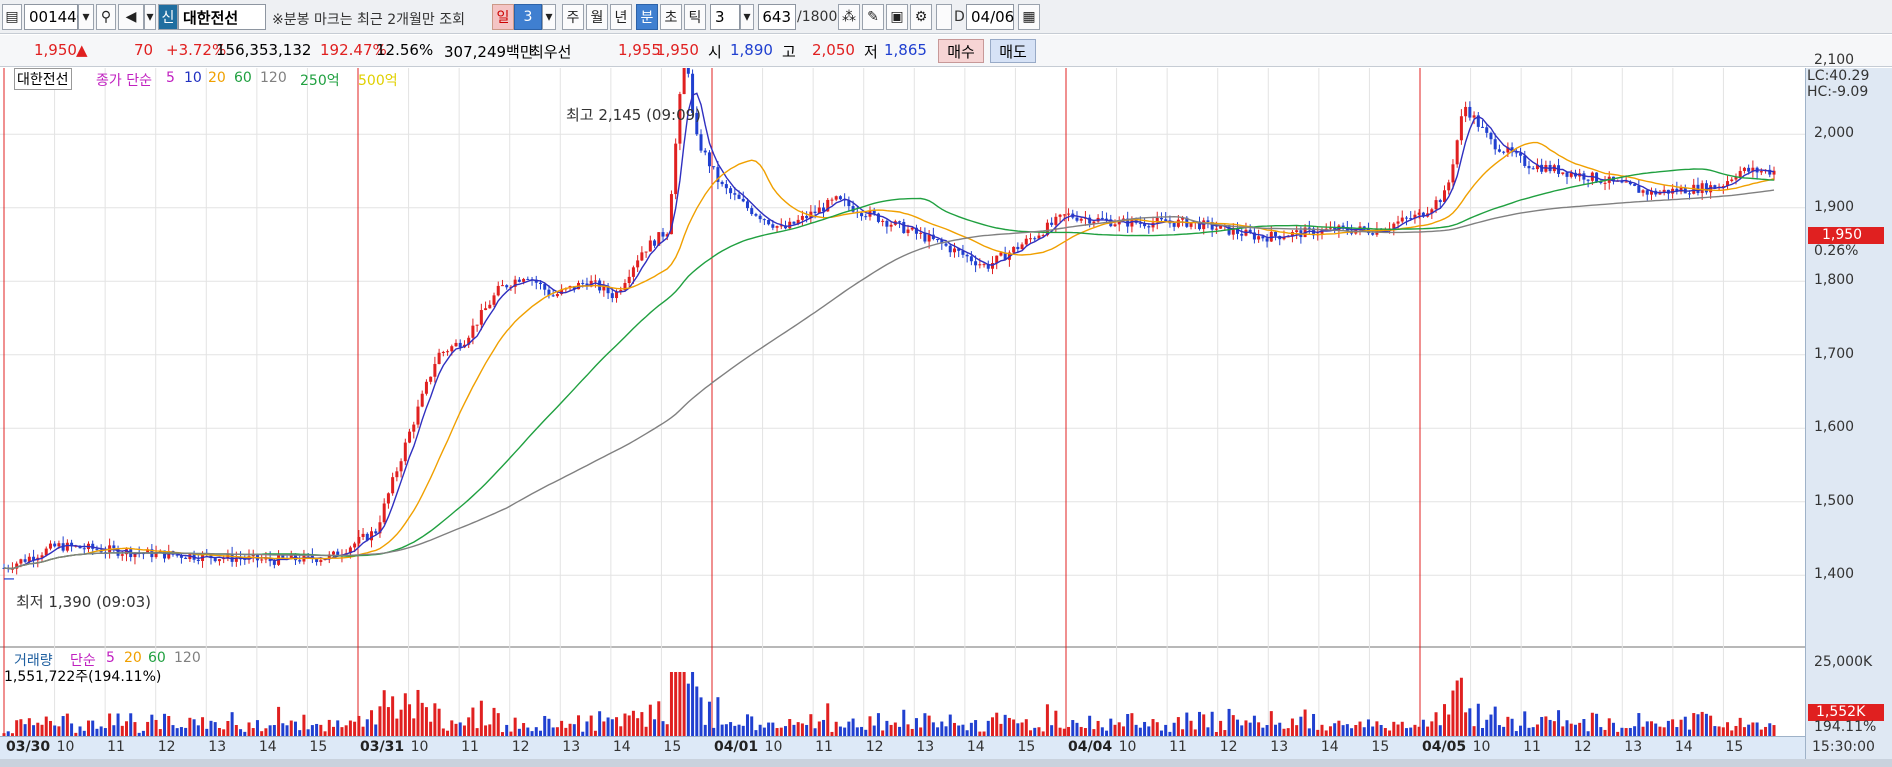 The height and width of the screenshot is (767, 1892). I want to click on tab-minute: 분, so click(647, 17).